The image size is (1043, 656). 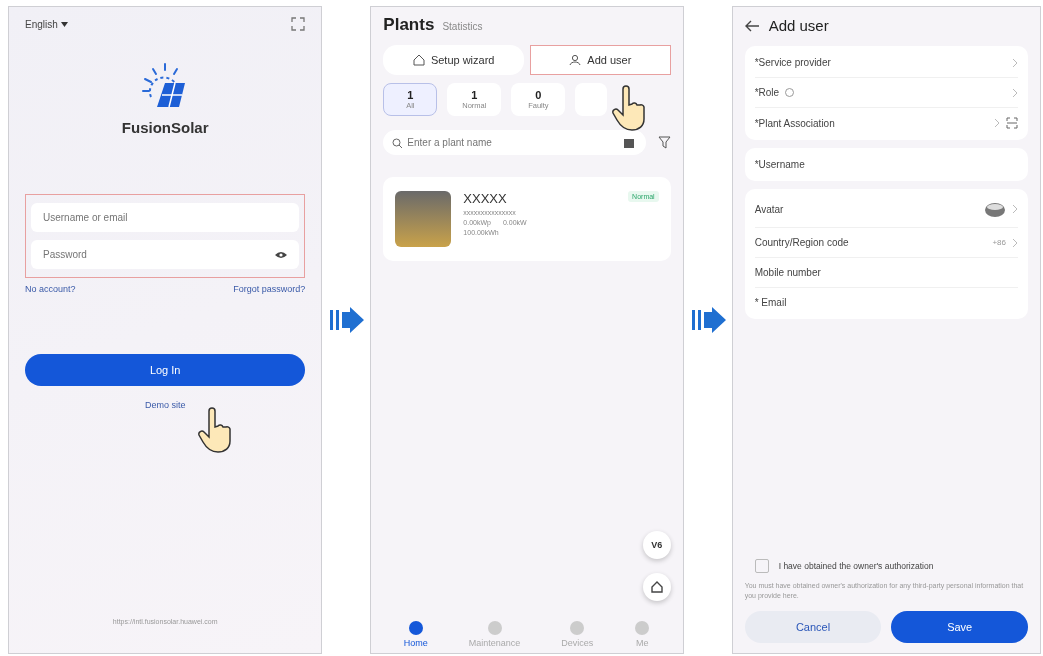 I want to click on eye-icon, so click(x=281, y=255).